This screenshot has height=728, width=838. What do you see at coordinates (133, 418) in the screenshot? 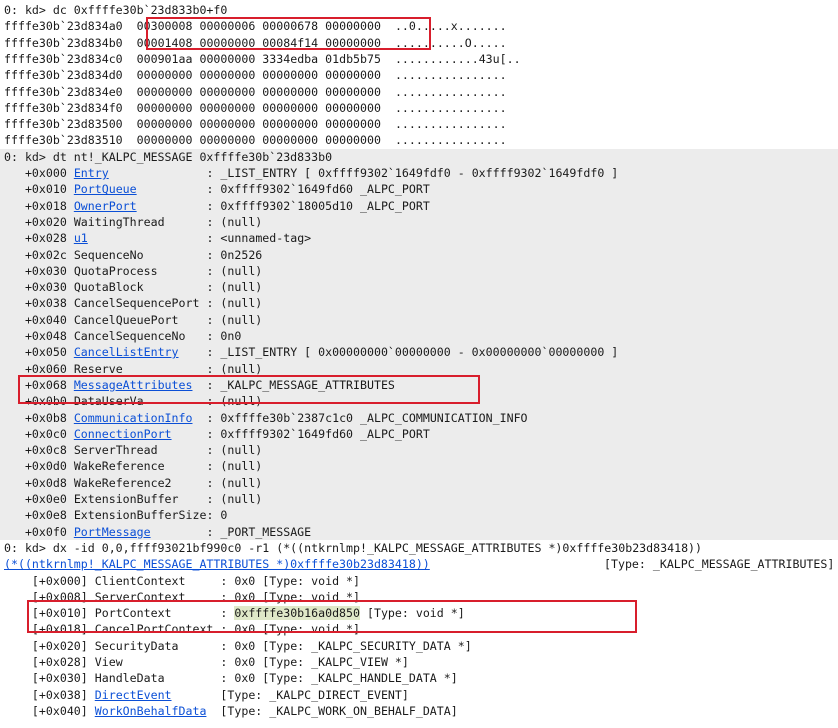
I see `field-name-link: CommunicationInfo` at bounding box center [133, 418].